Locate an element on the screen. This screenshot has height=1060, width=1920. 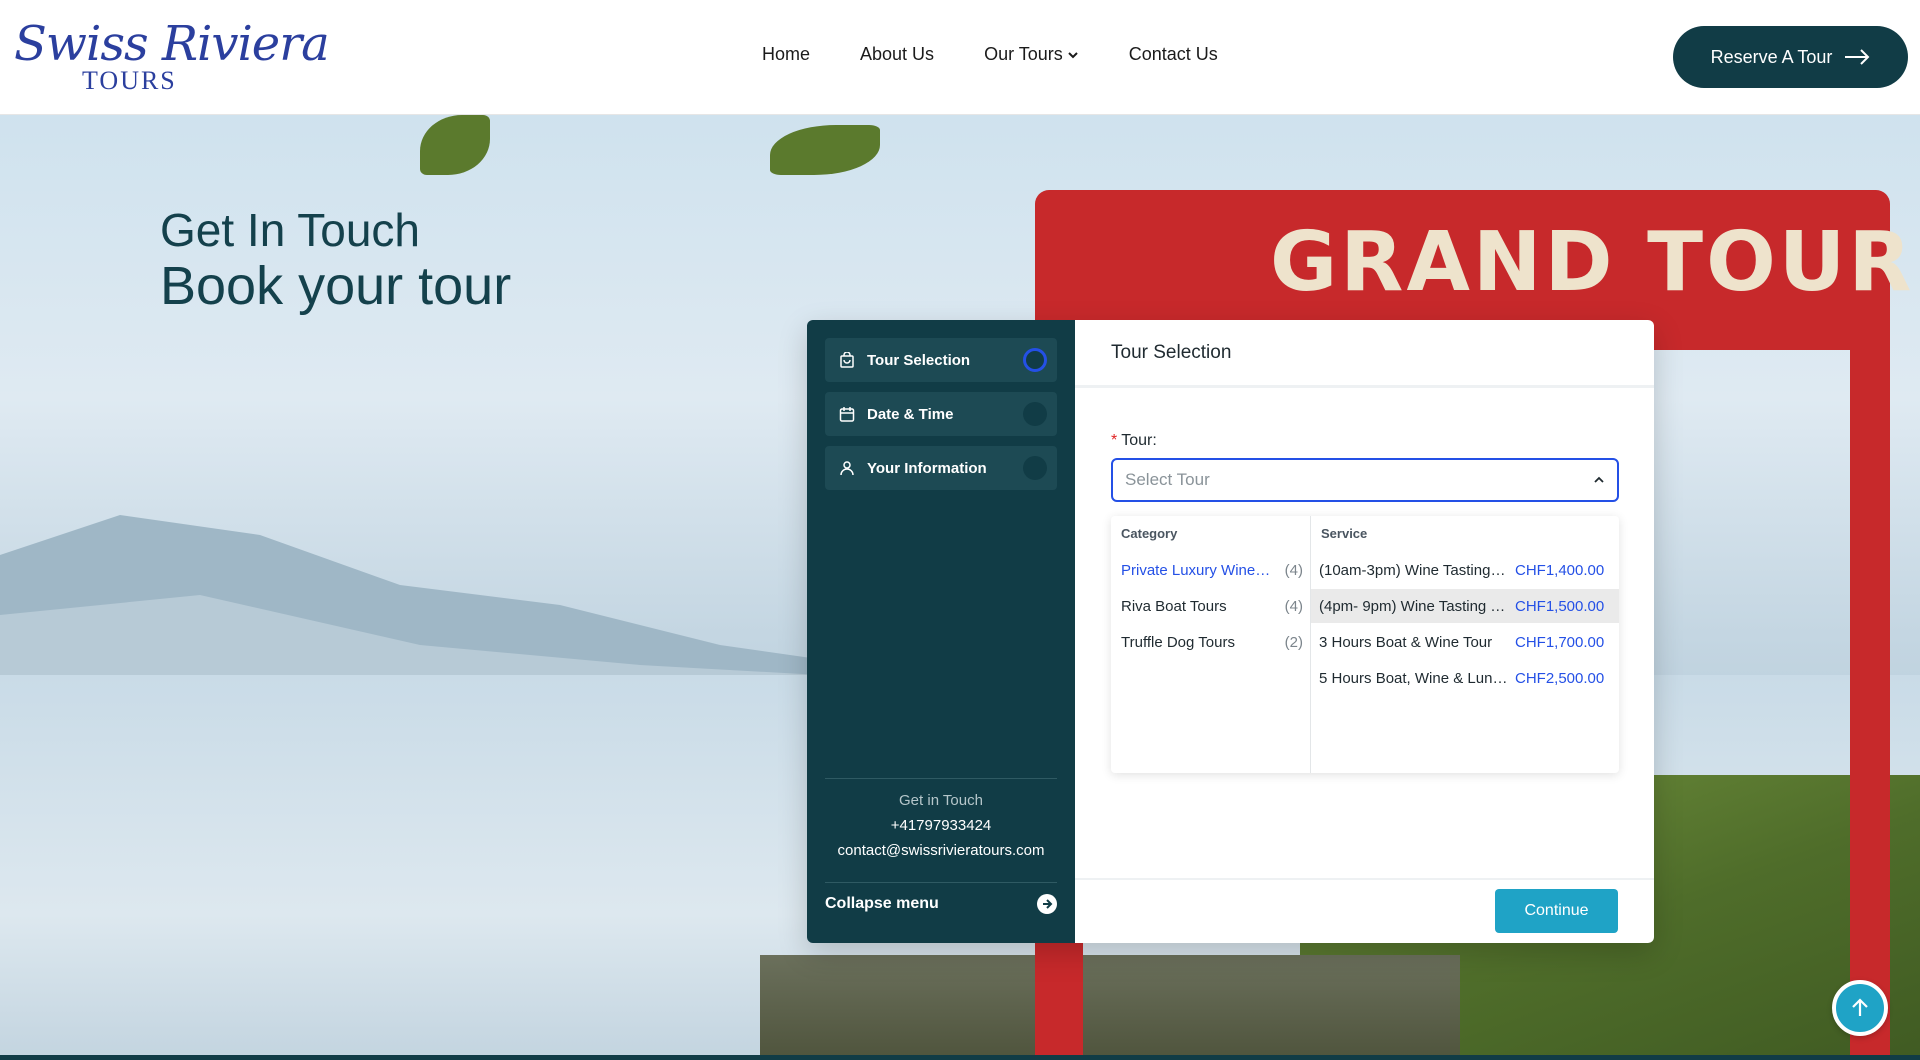
chevron-up-icon is located at coordinates (1599, 479).